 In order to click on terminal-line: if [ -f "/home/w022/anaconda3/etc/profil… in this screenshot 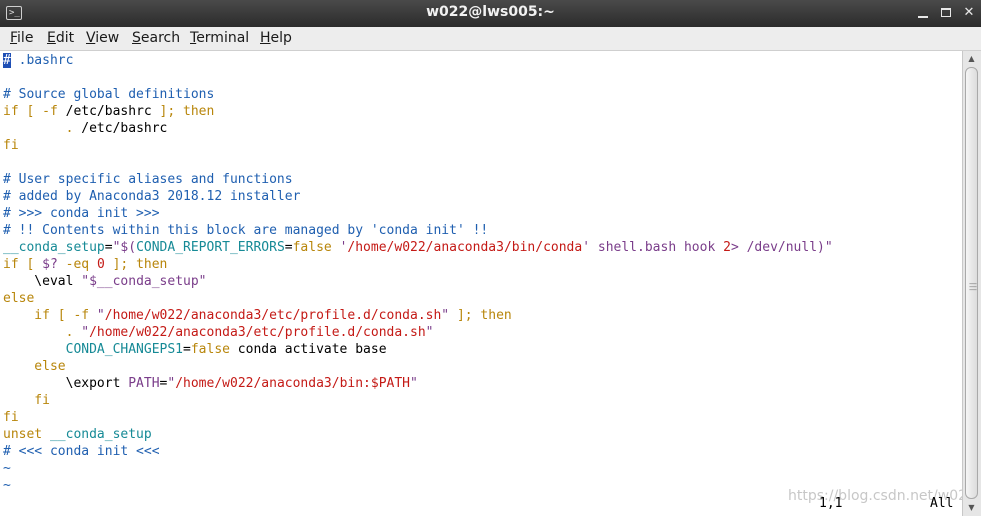, I will do `click(257, 315)`.